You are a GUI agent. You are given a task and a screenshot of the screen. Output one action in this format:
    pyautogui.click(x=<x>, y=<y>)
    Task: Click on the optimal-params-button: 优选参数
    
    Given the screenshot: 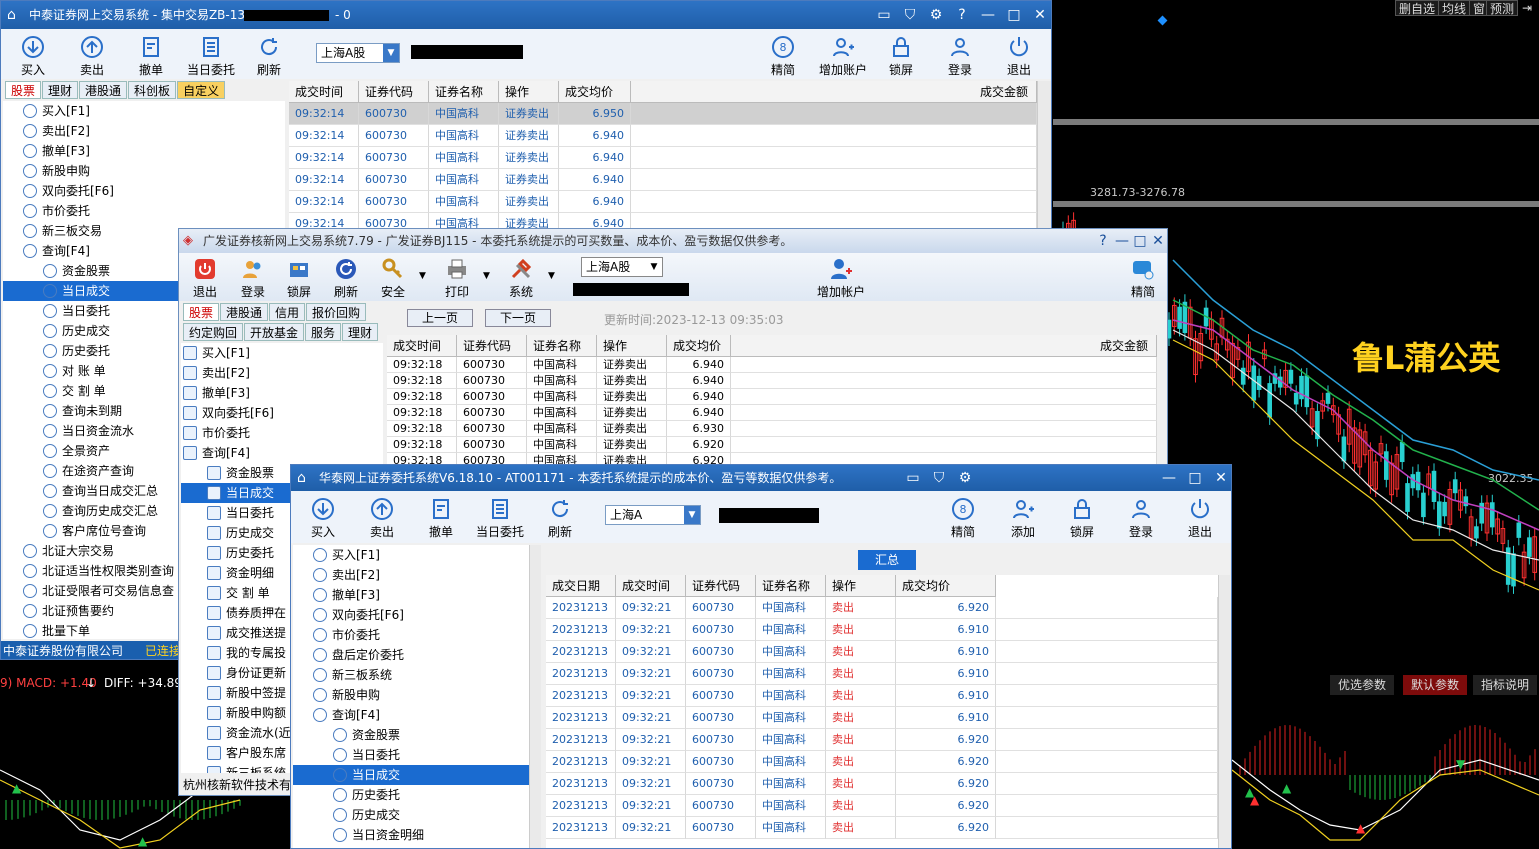 What is the action you would take?
    pyautogui.click(x=1362, y=685)
    